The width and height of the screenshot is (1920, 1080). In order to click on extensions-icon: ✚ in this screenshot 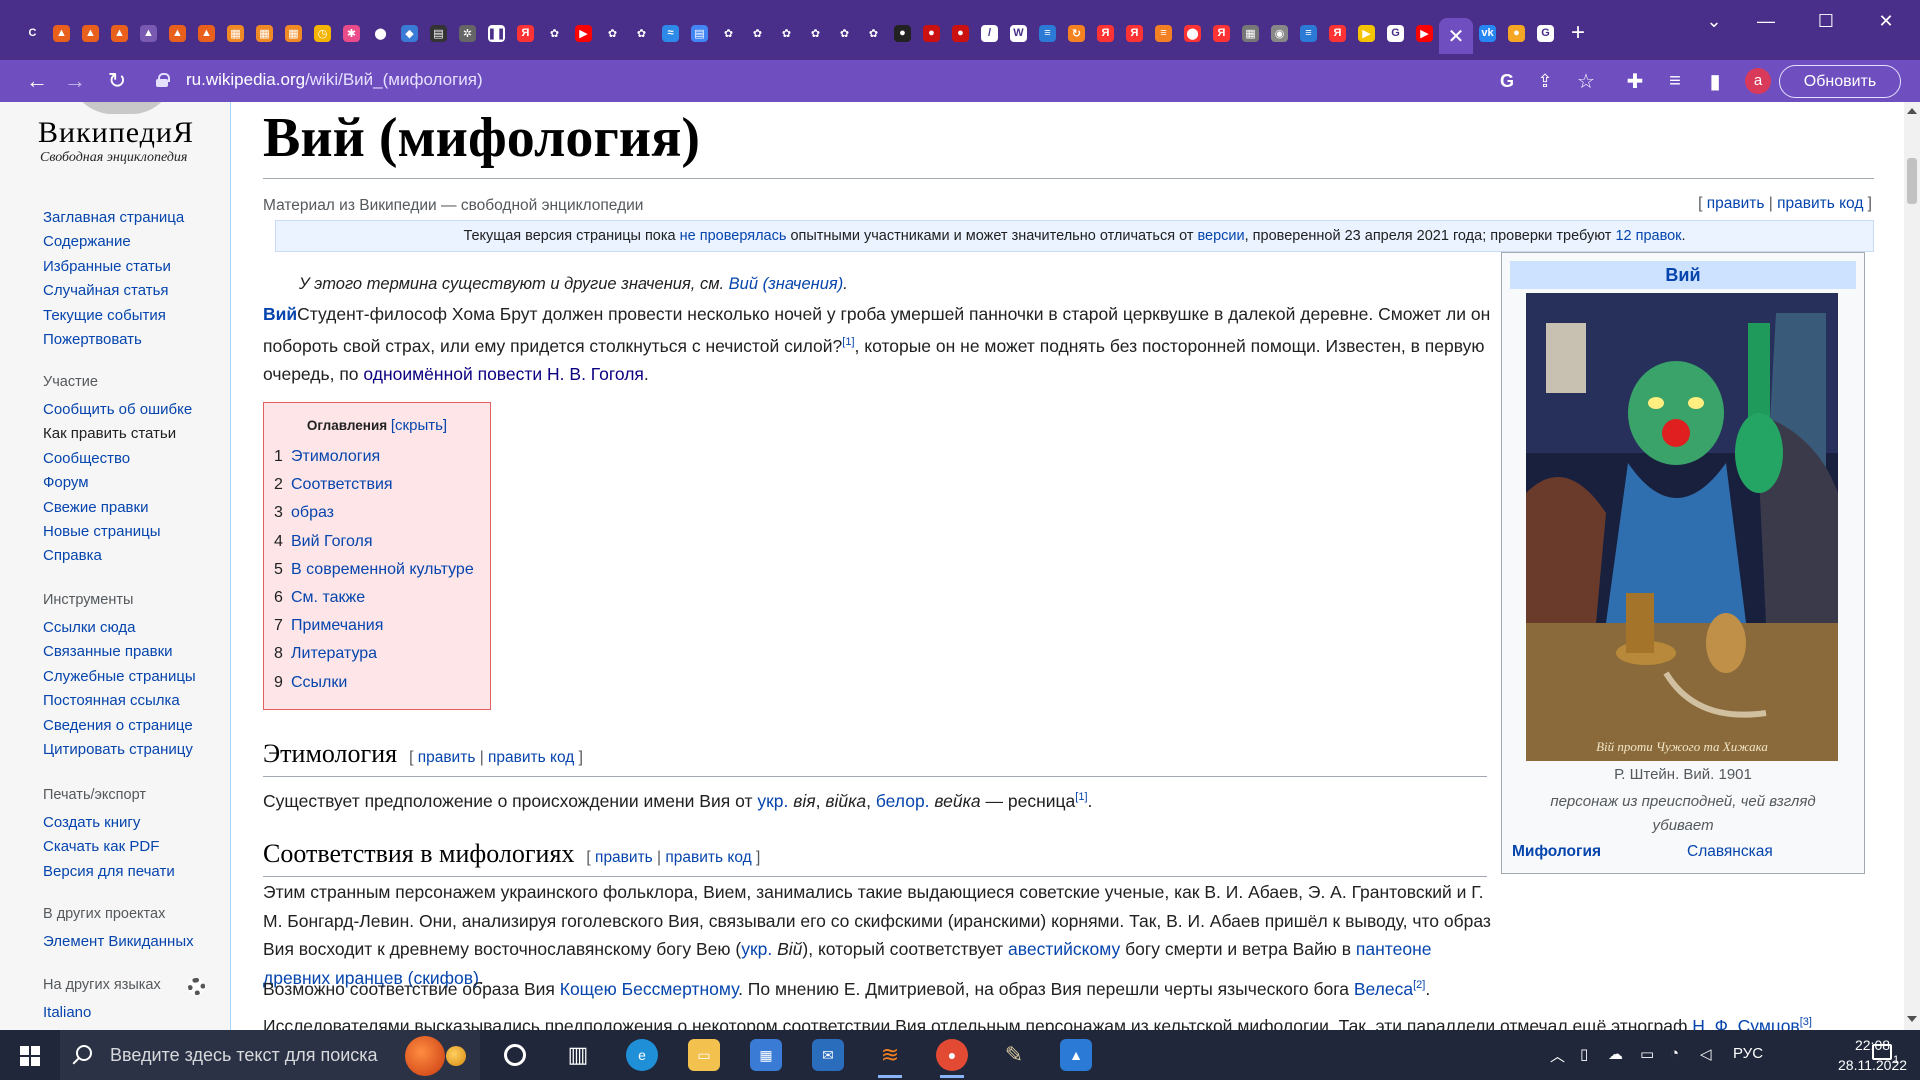, I will do `click(1635, 81)`.